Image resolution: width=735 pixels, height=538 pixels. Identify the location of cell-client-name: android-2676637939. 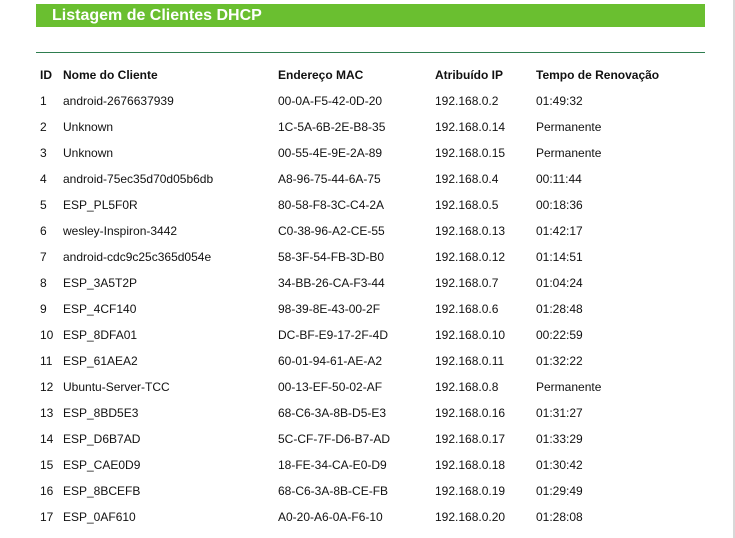
(118, 101).